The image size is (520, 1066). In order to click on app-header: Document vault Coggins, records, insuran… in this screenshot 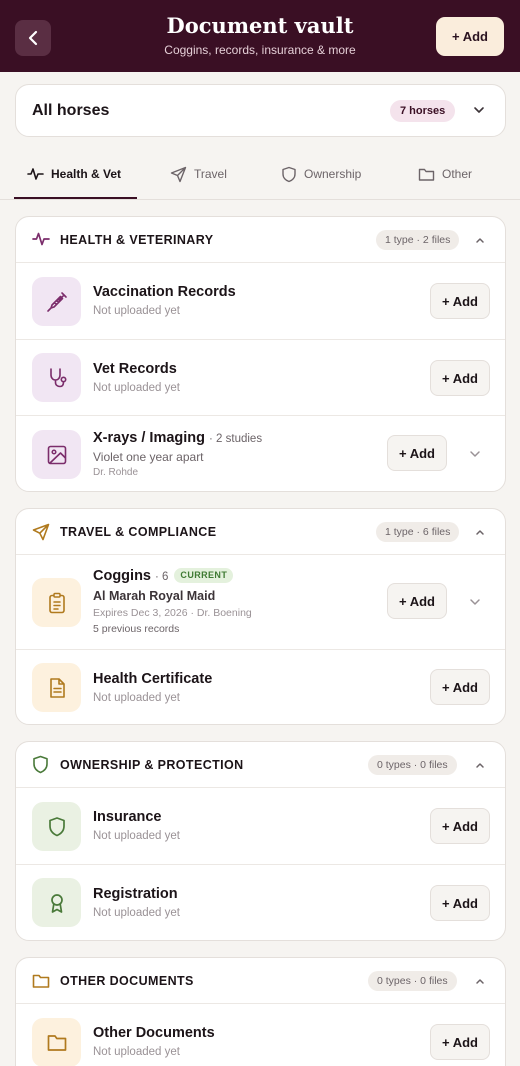, I will do `click(260, 36)`.